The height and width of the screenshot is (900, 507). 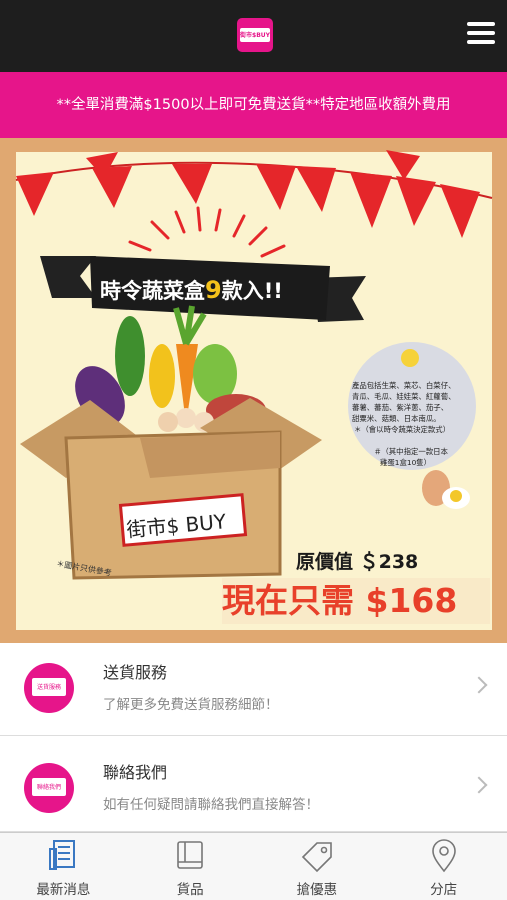 What do you see at coordinates (190, 855) in the screenshot?
I see `book-icon` at bounding box center [190, 855].